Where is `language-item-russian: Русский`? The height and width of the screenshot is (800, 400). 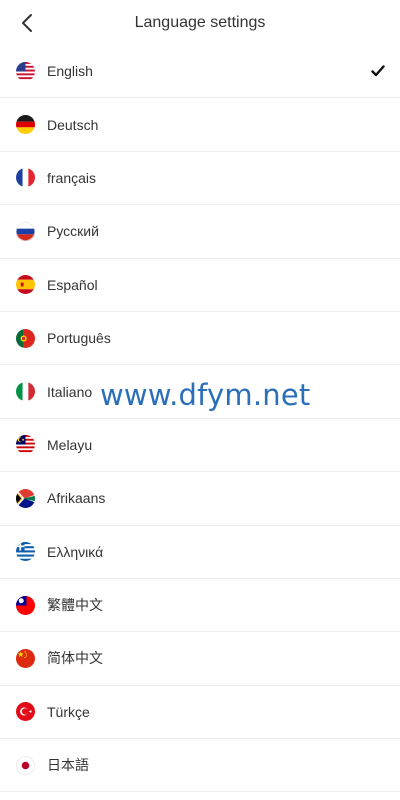 language-item-russian: Русский is located at coordinates (200, 232).